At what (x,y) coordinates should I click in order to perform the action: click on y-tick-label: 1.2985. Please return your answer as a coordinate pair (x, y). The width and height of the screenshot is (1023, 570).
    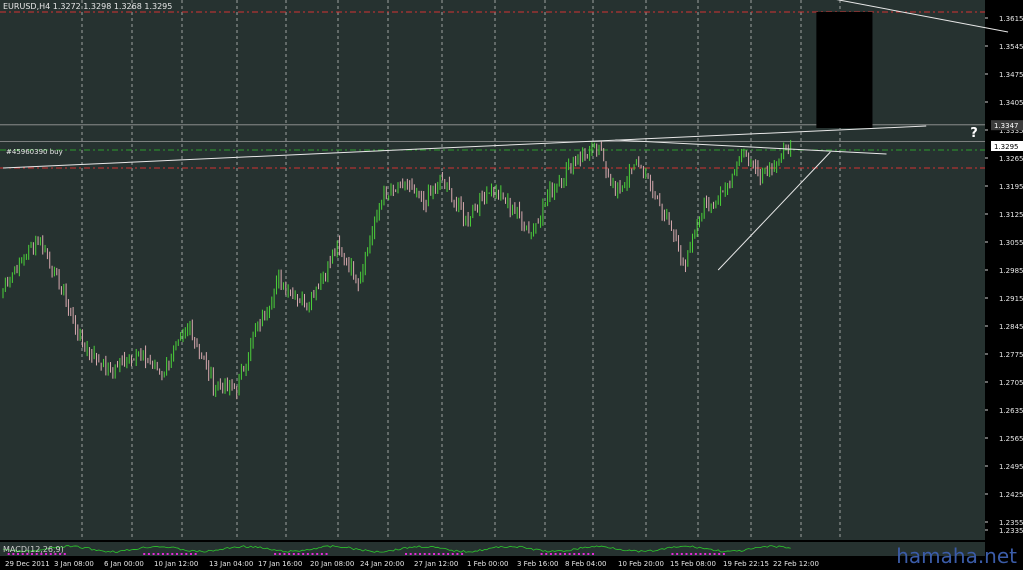
    Looking at the image, I should click on (1011, 271).